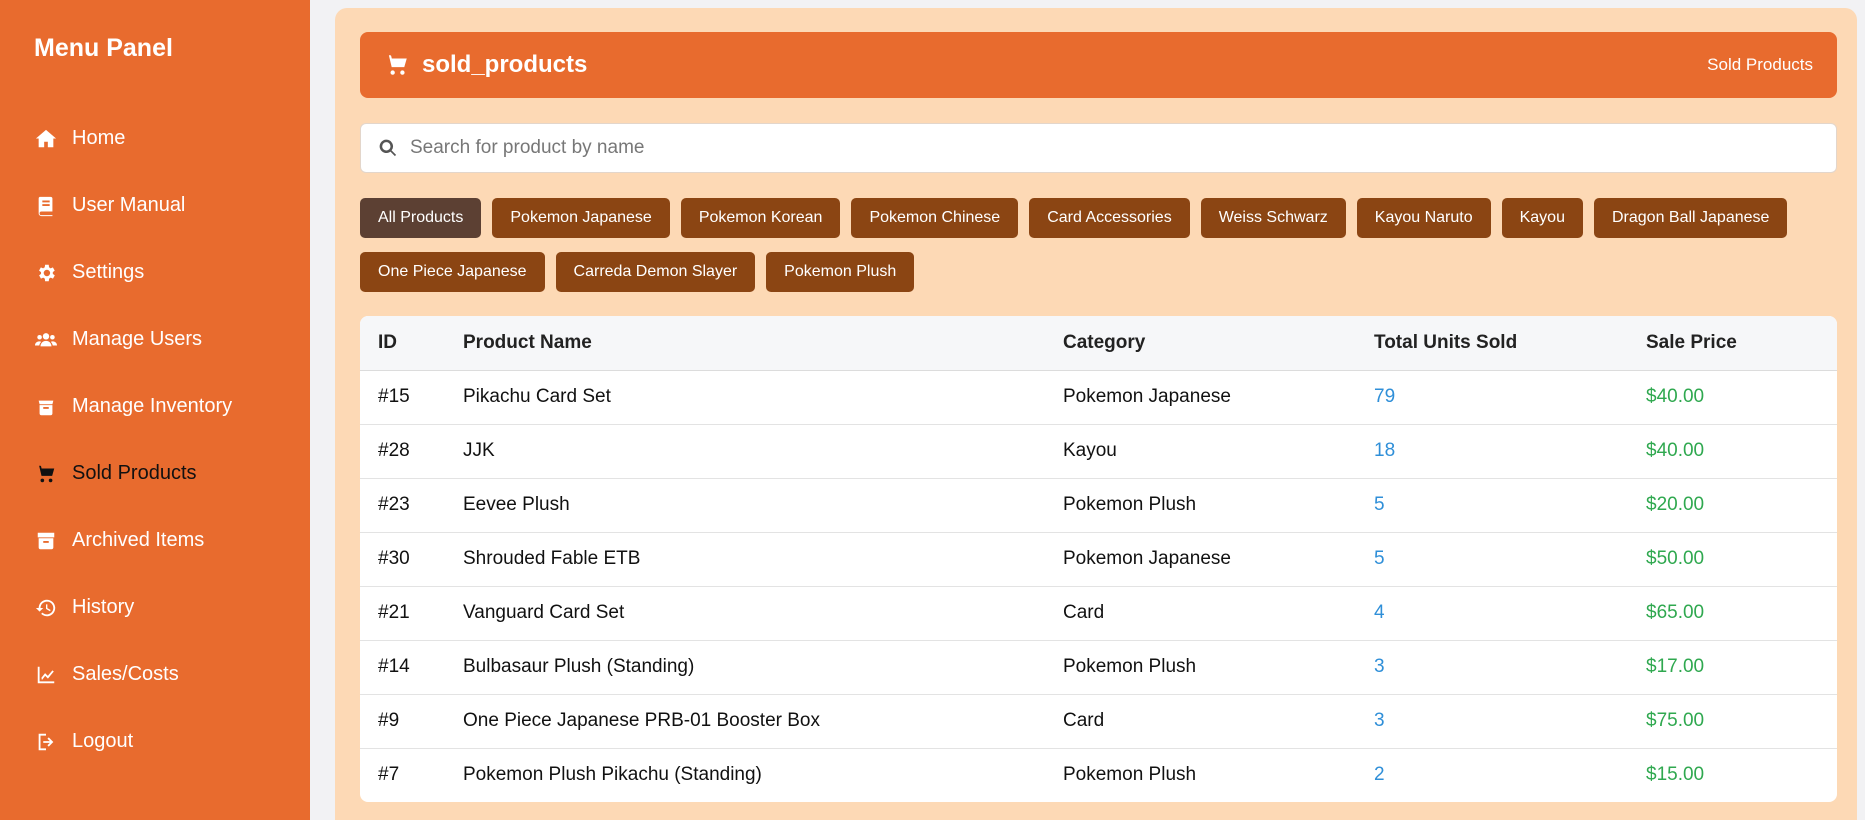 The width and height of the screenshot is (1865, 820). Describe the element at coordinates (1098, 65) in the screenshot. I see `page-header: sold_products Sold Products` at that location.